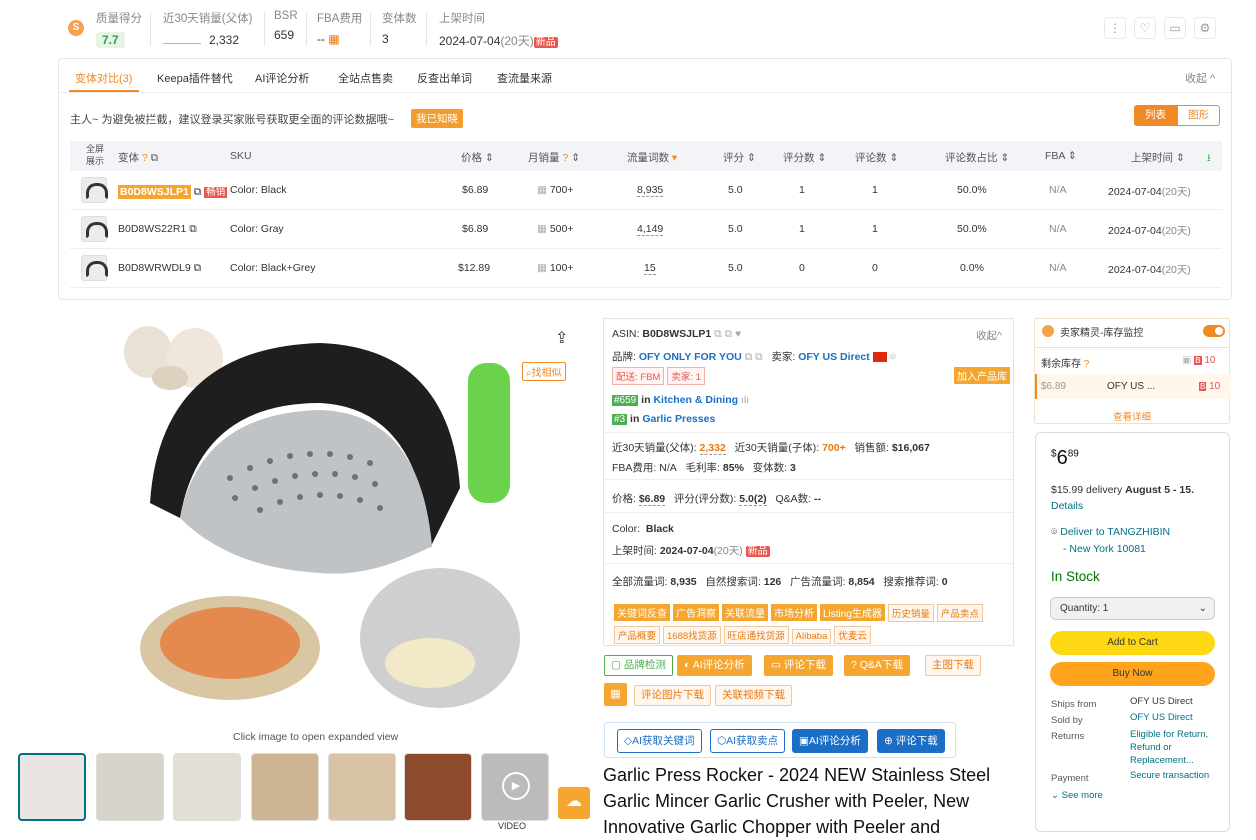  Describe the element at coordinates (637, 635) in the screenshot. I see `product-summary-button: 产品概要` at that location.